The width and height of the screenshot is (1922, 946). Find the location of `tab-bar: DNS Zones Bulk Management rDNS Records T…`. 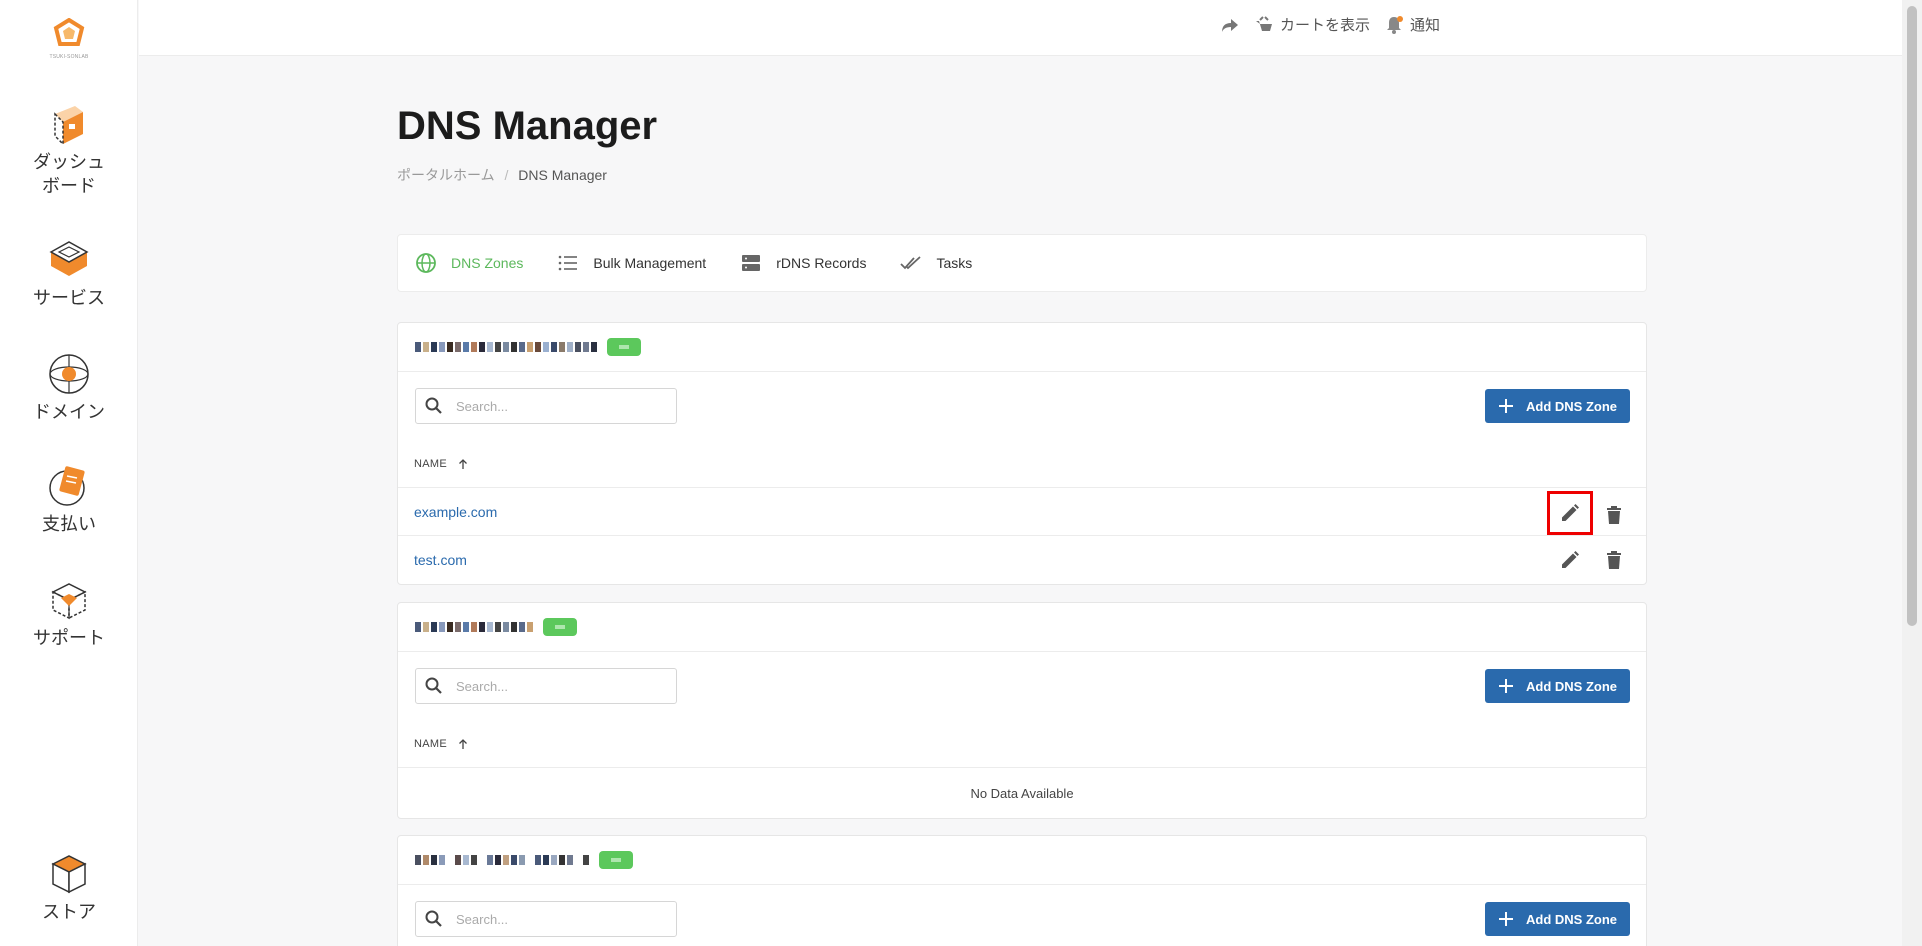

tab-bar: DNS Zones Bulk Management rDNS Records T… is located at coordinates (1022, 263).